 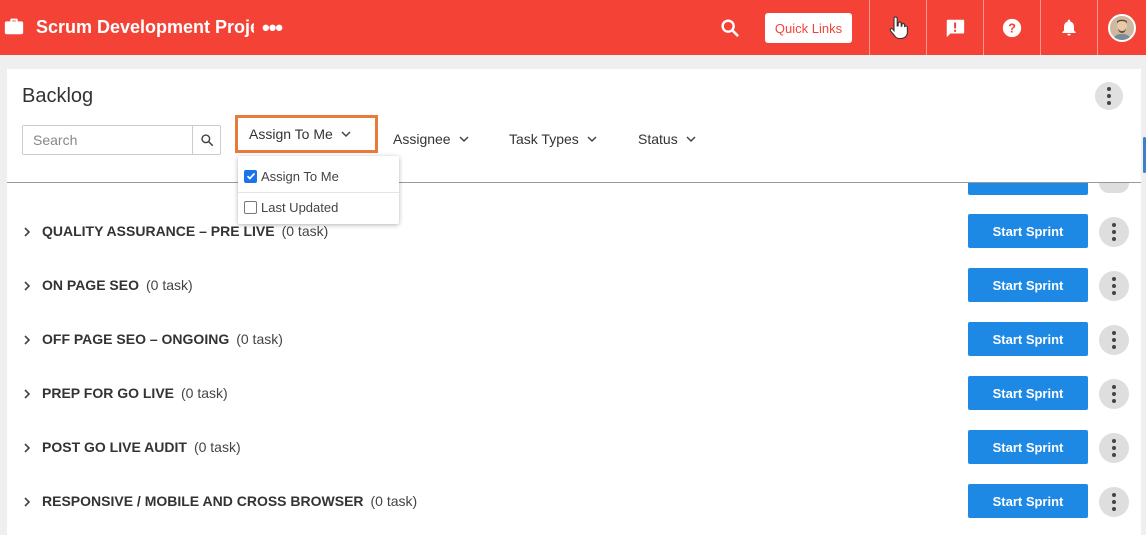 I want to click on sprint-row: ON PAGE SEO (0 task) Start Sprint, so click(x=574, y=286).